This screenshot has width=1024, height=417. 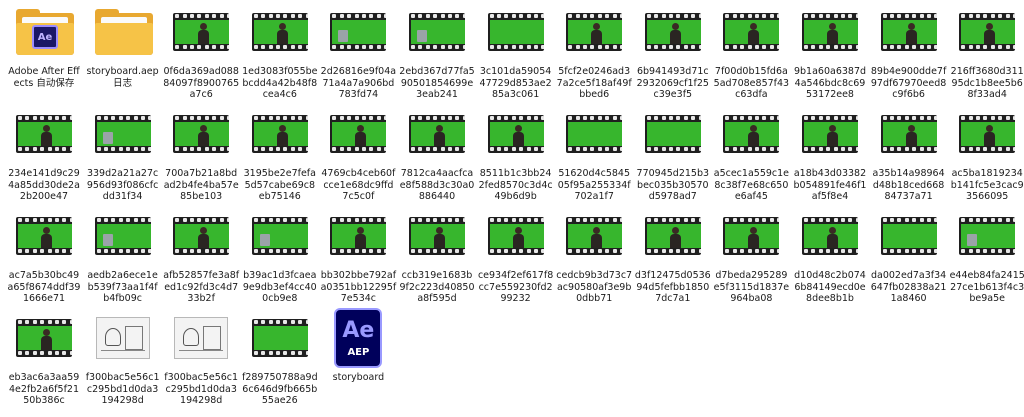 I want to click on file-item: d10d48c2b0746b84149ecd0e8dee8b1b, so click(x=830, y=255).